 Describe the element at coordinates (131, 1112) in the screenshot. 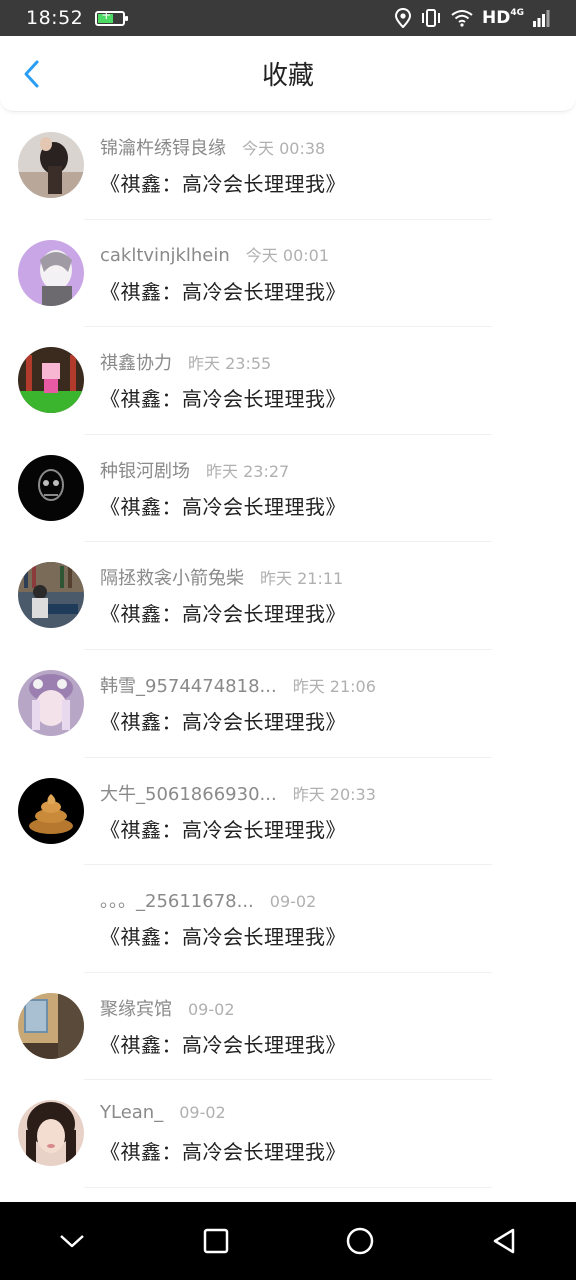

I see `user-name: YLean_` at that location.